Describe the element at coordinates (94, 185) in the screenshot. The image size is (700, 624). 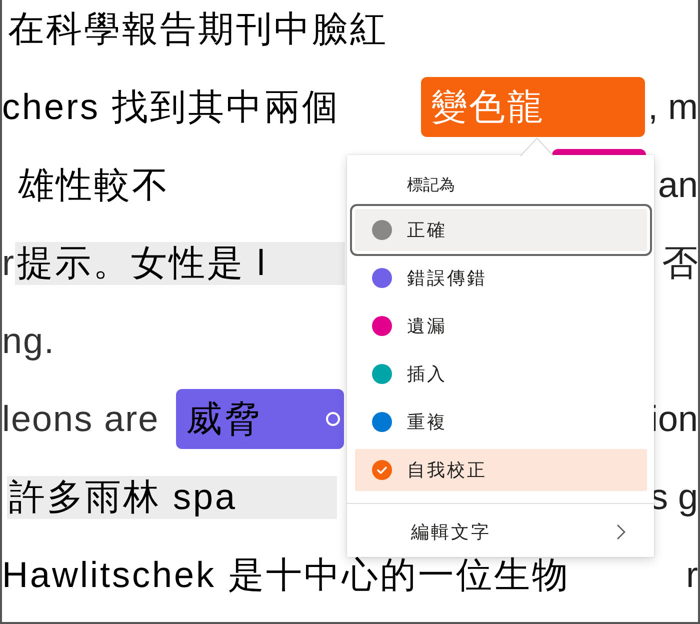
I see `body-text: 雄性較不` at that location.